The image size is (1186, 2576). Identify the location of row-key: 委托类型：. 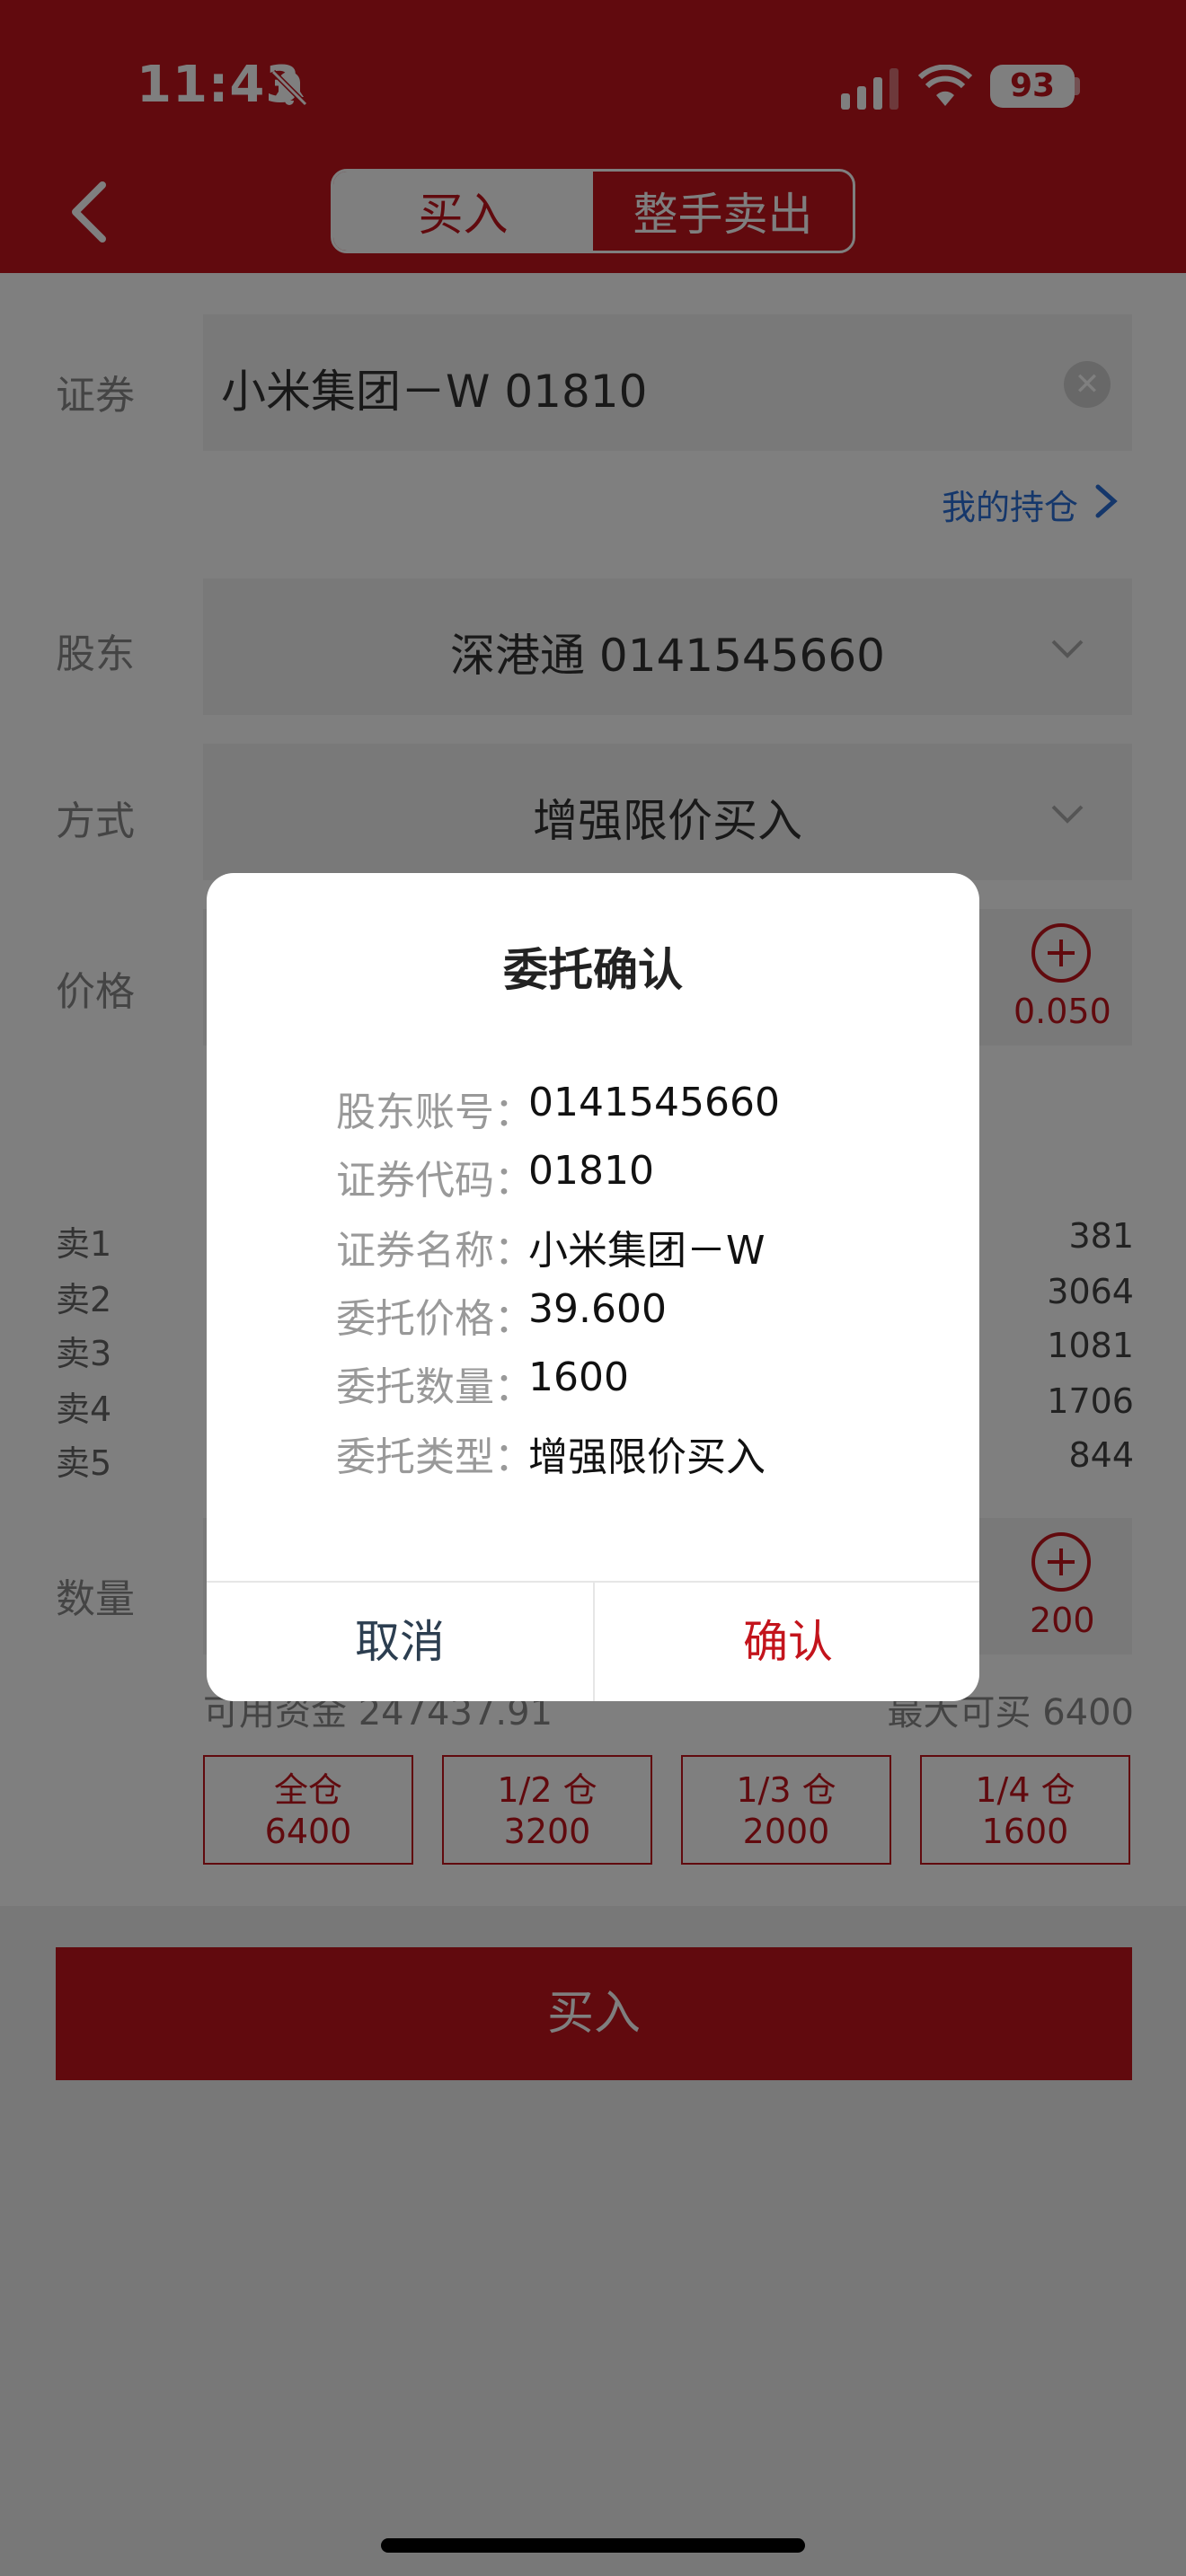
(435, 1457).